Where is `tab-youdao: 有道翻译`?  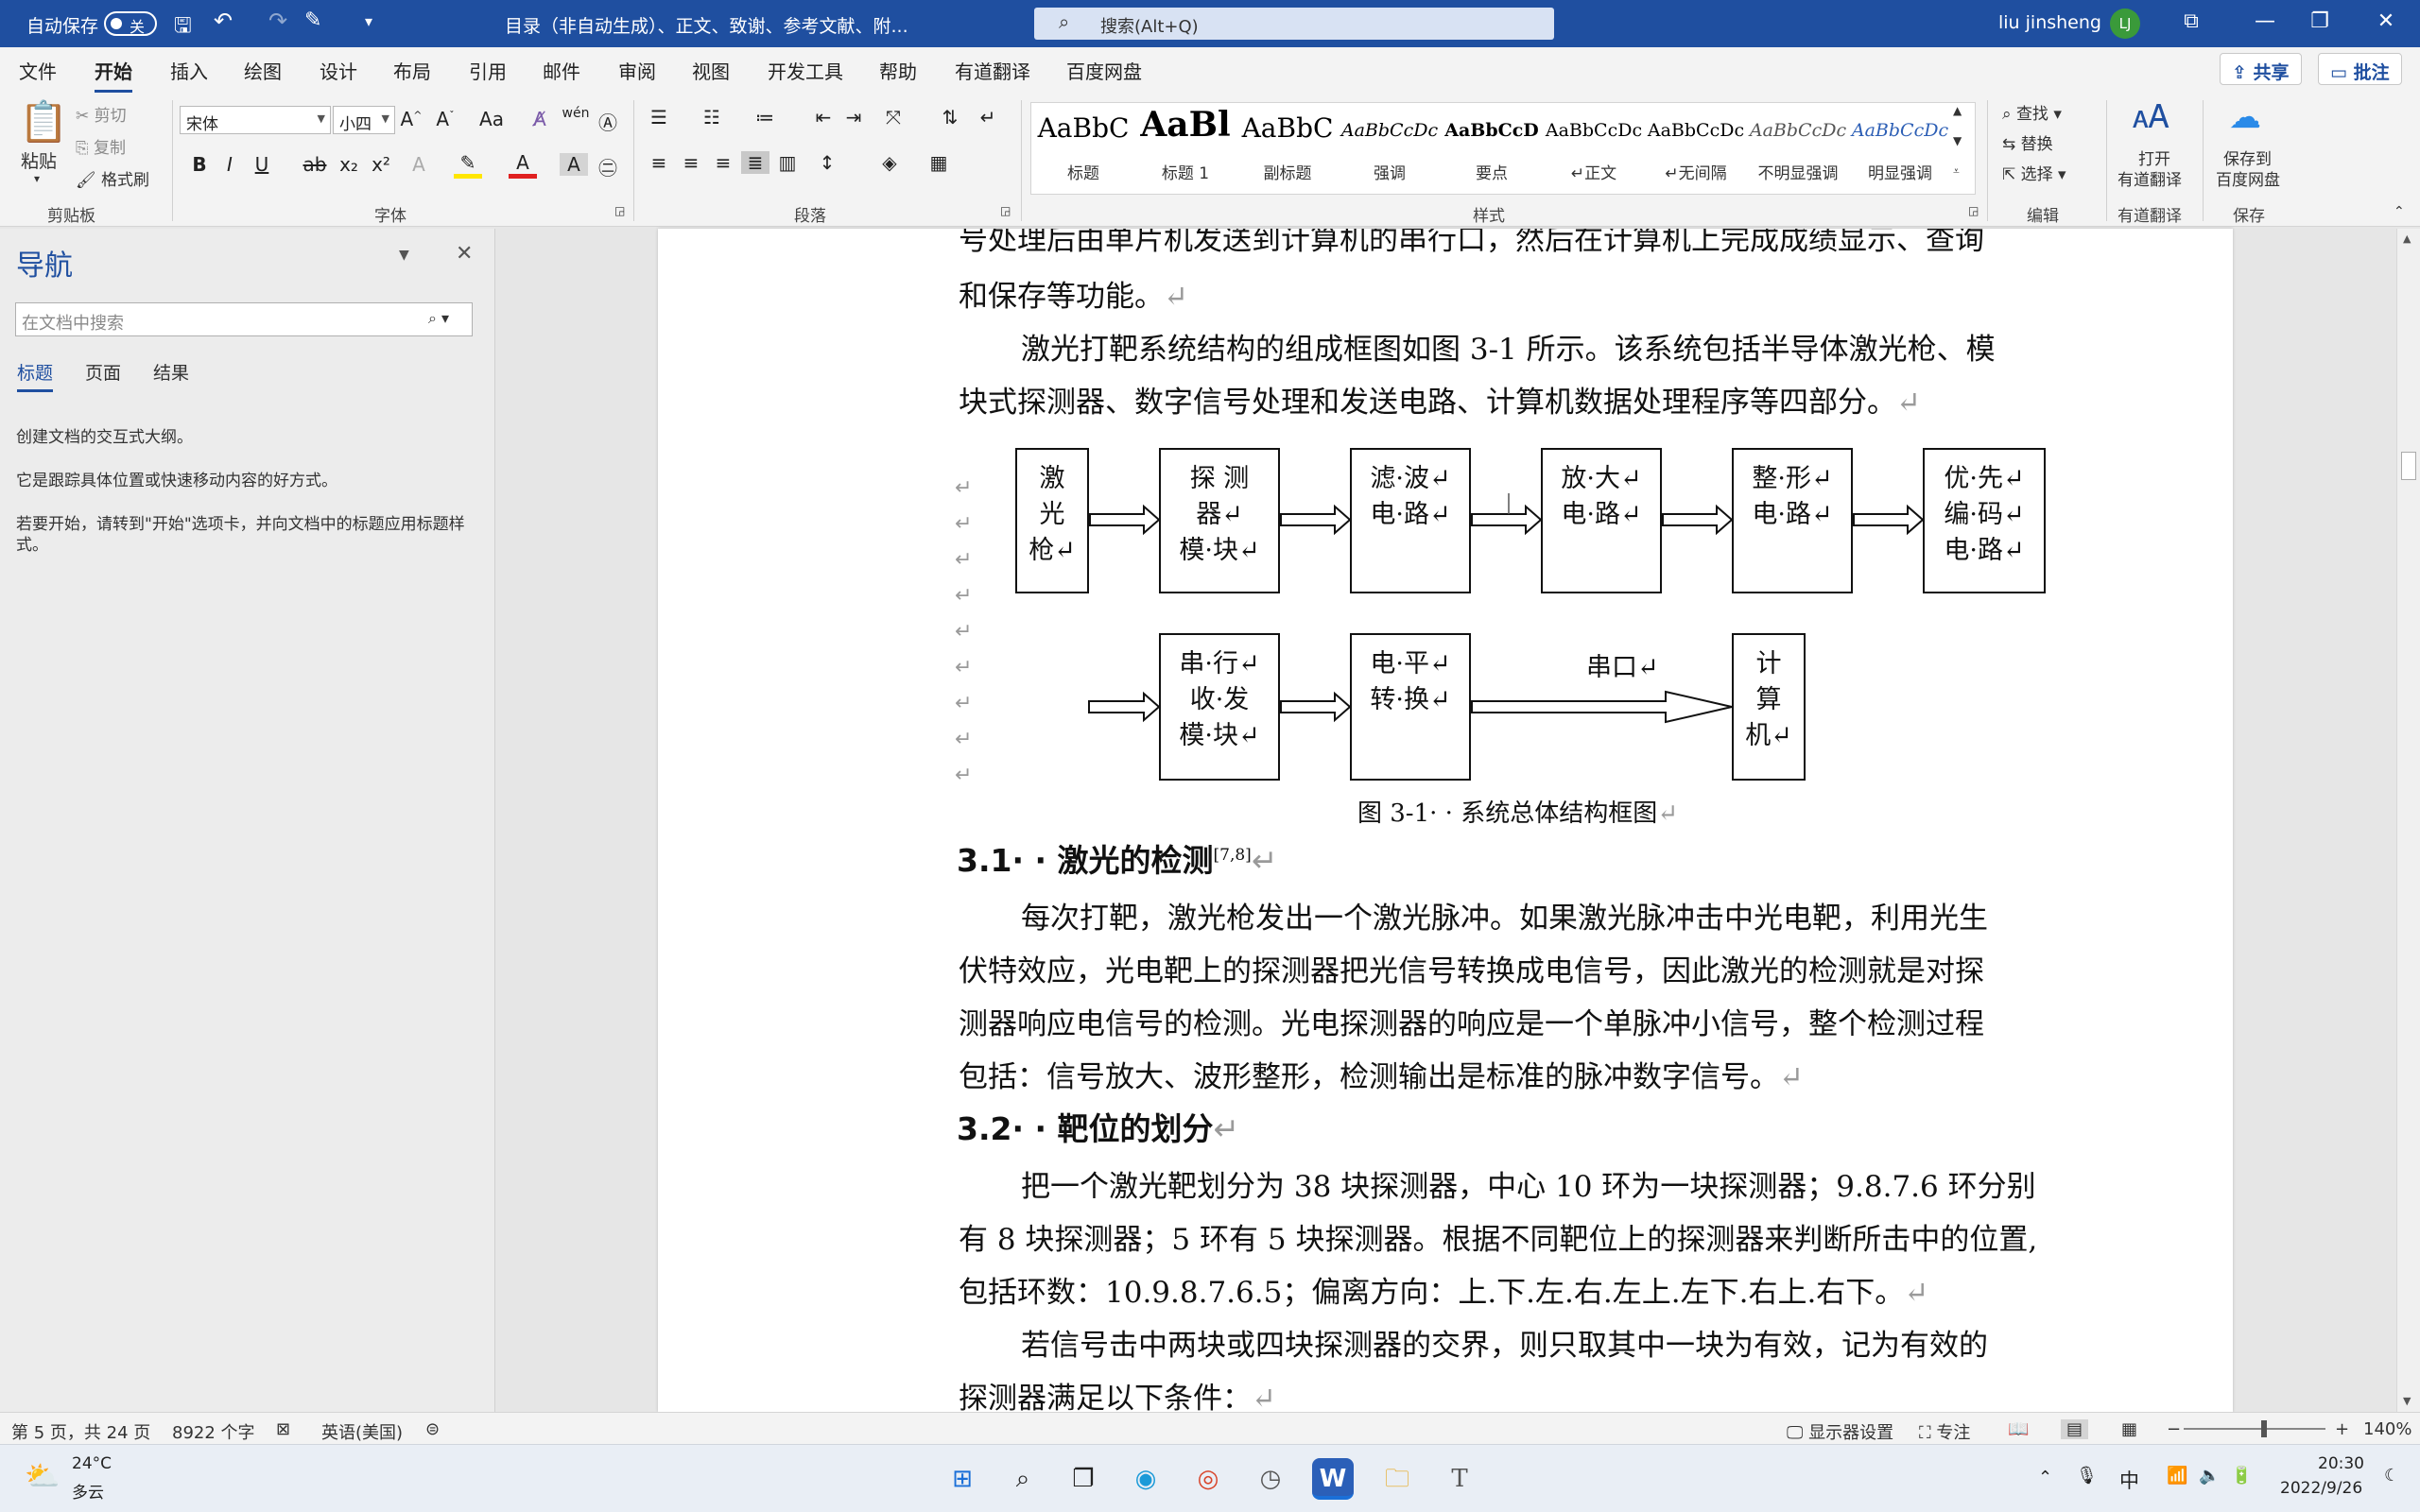 tab-youdao: 有道翻译 is located at coordinates (992, 70).